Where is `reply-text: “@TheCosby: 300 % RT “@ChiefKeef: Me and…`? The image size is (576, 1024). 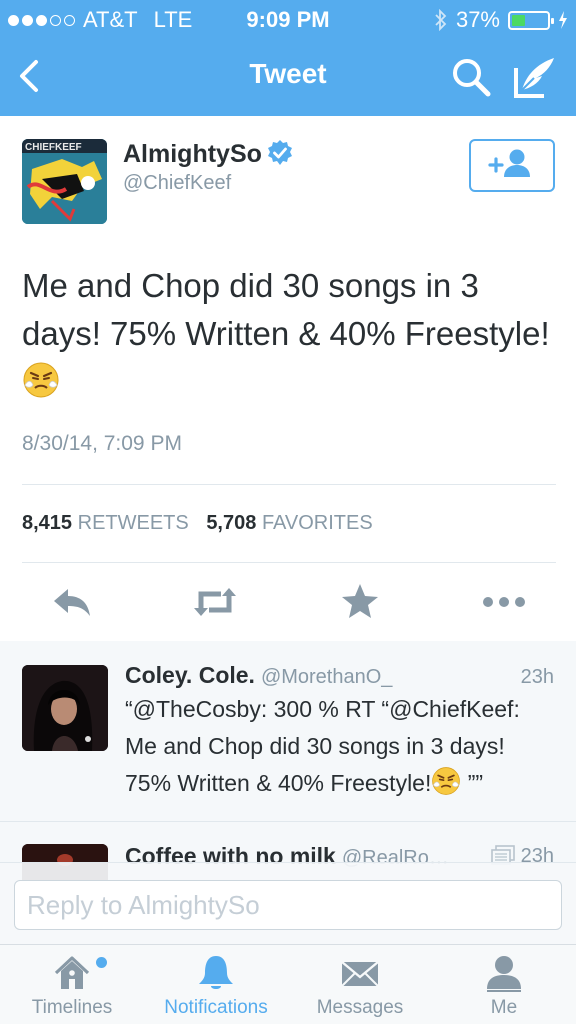
reply-text: “@TheCosby: 300 % RT “@ChiefKeef: Me and… is located at coordinates (340, 746).